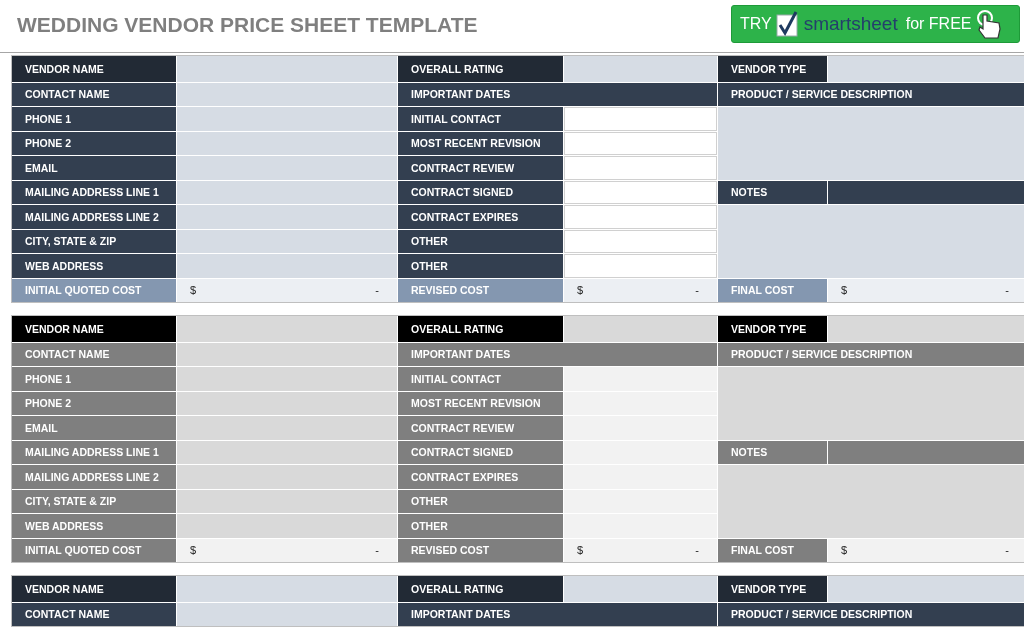  Describe the element at coordinates (247, 25) in the screenshot. I see `page-title: WEDDING VENDOR PRICE SHEET TEMPLATE` at that location.